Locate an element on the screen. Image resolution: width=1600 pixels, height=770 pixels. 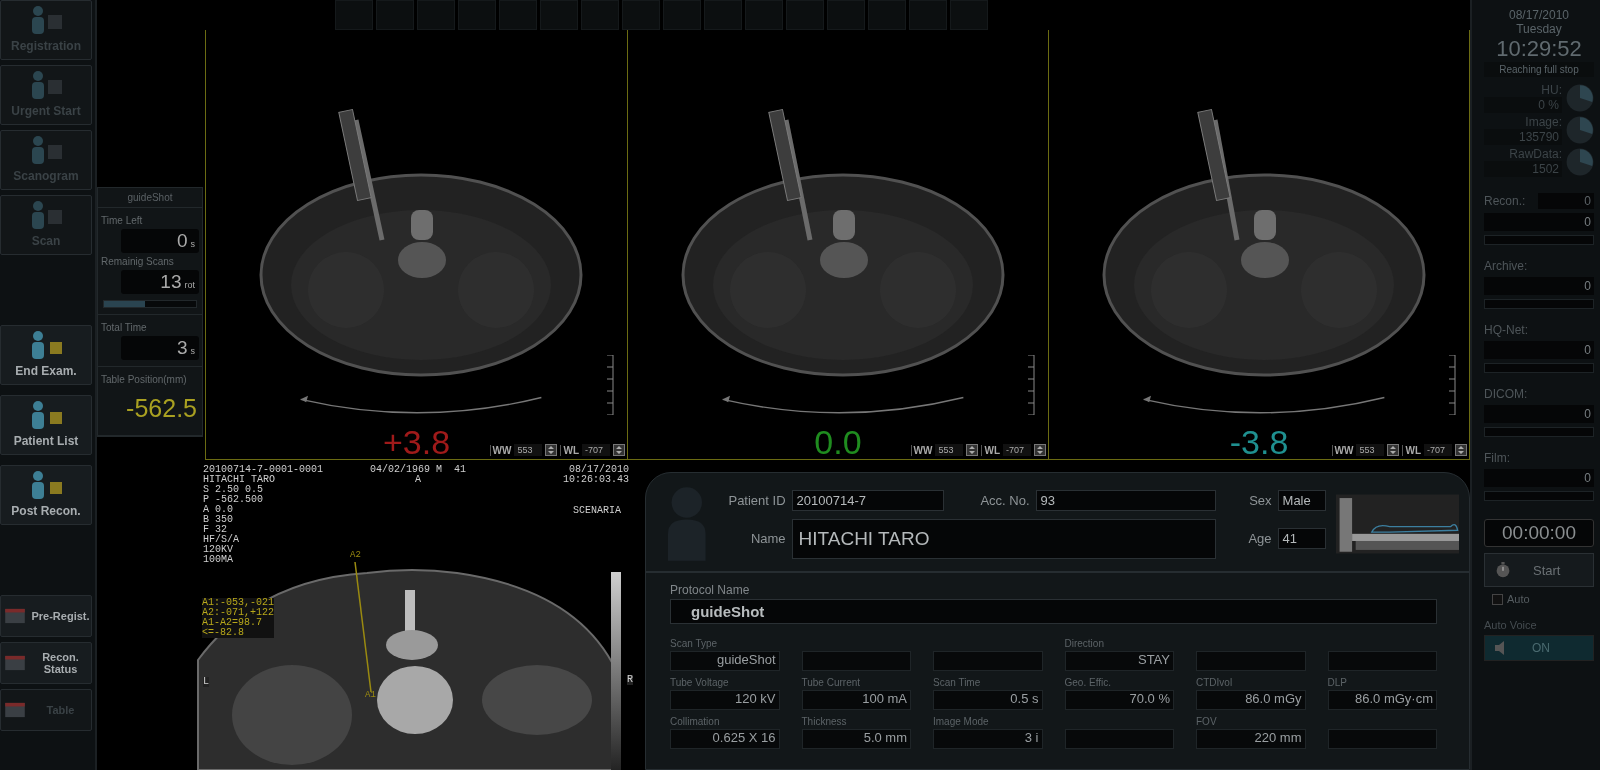
patient-info-overlay: 04/02/1969 M 41 A is located at coordinates (418, 475).